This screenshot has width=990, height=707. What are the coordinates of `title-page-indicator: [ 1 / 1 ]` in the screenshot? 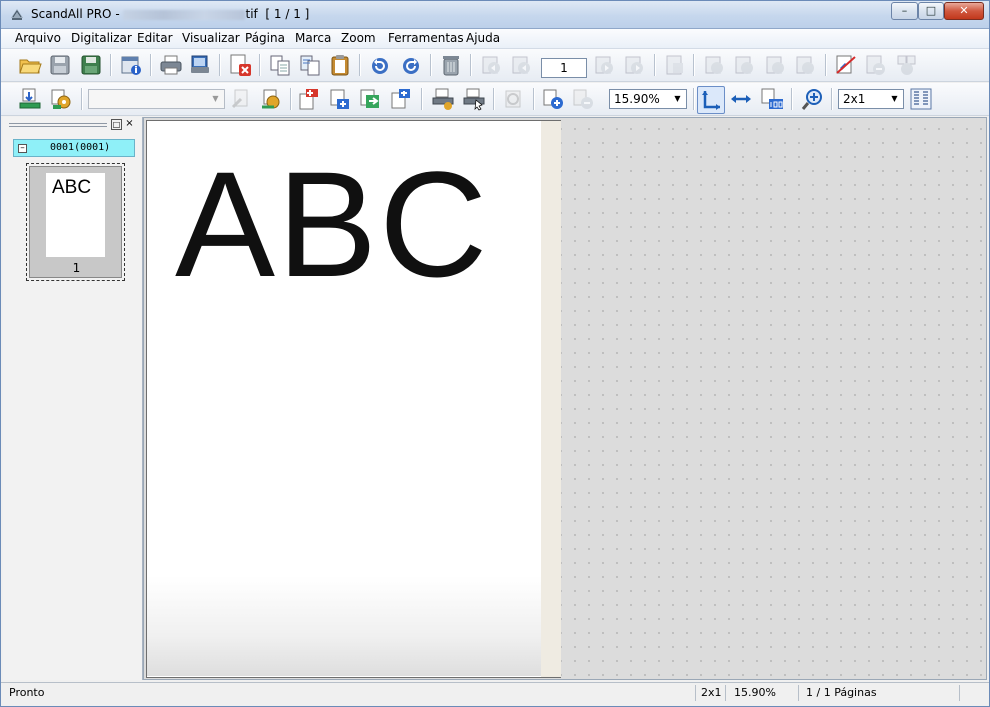 It's located at (287, 14).